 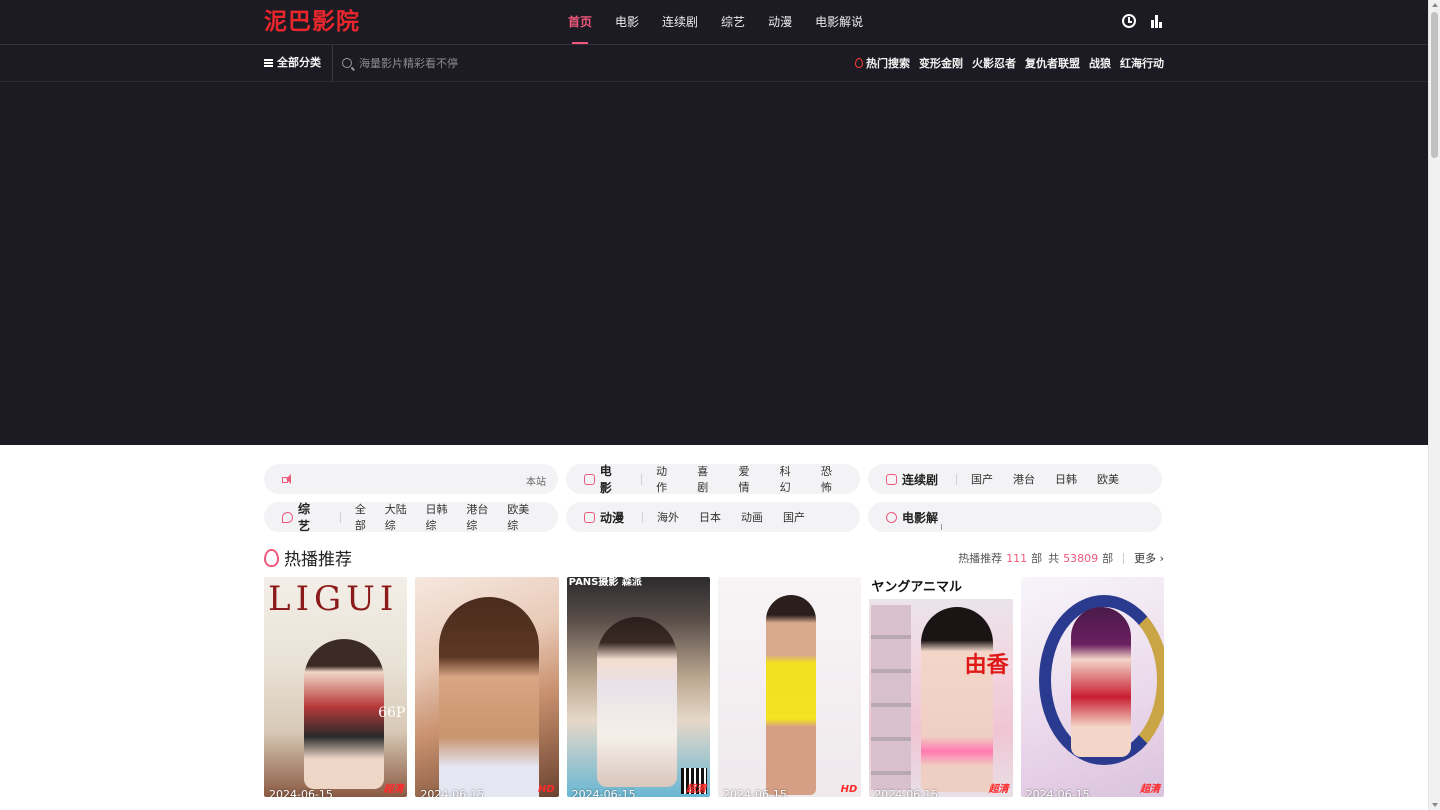 I want to click on channel-anime-title: 动漫, so click(x=604, y=517).